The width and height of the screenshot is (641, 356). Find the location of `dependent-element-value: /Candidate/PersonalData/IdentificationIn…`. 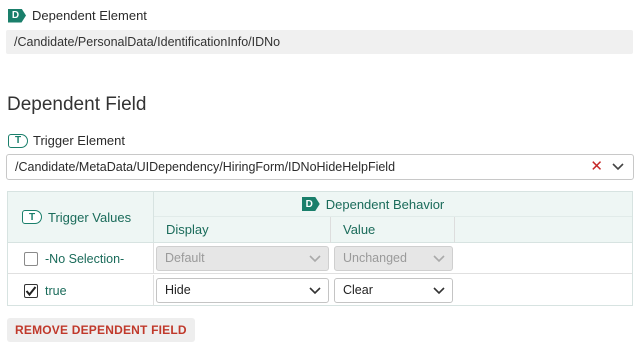

dependent-element-value: /Candidate/PersonalData/IdentificationIn… is located at coordinates (319, 42).